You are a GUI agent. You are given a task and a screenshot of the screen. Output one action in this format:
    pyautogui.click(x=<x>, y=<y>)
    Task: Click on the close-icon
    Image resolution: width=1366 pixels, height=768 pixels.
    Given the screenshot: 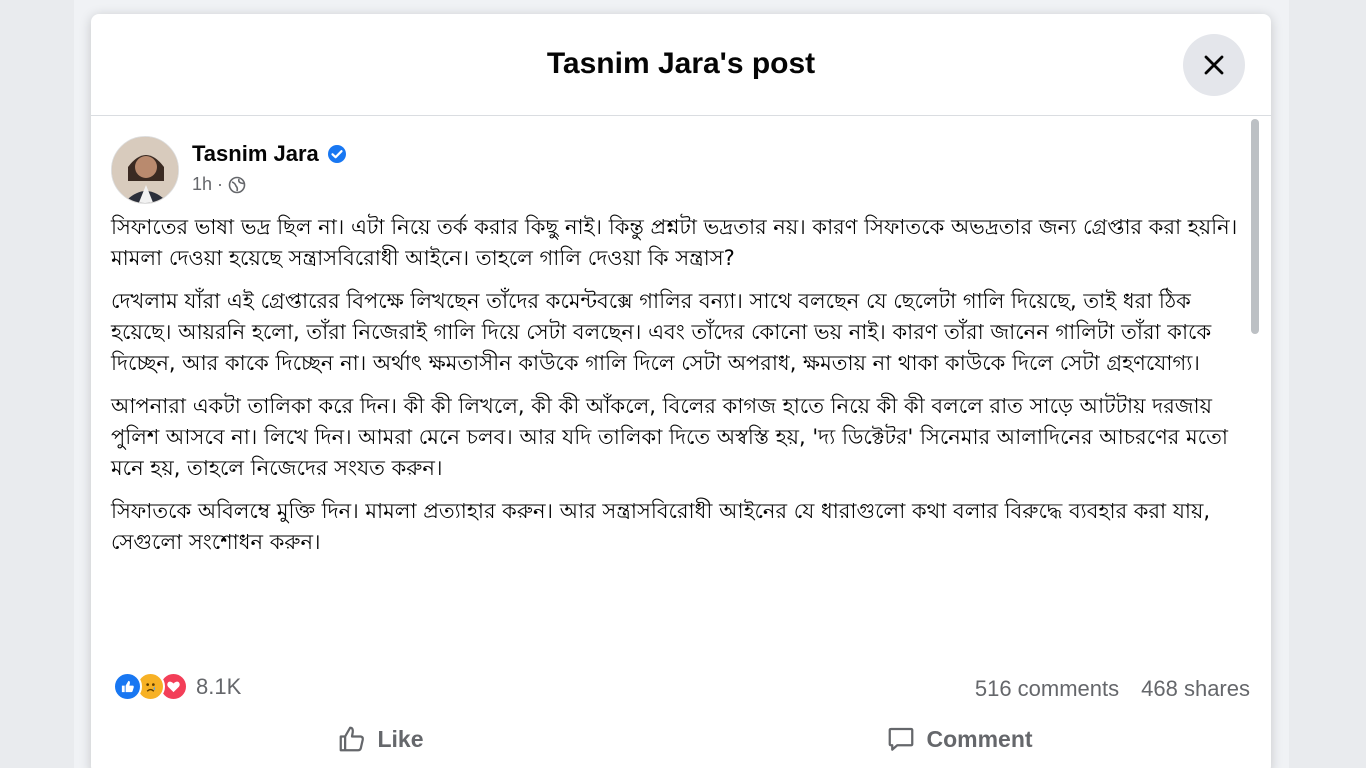 What is the action you would take?
    pyautogui.click(x=1214, y=65)
    